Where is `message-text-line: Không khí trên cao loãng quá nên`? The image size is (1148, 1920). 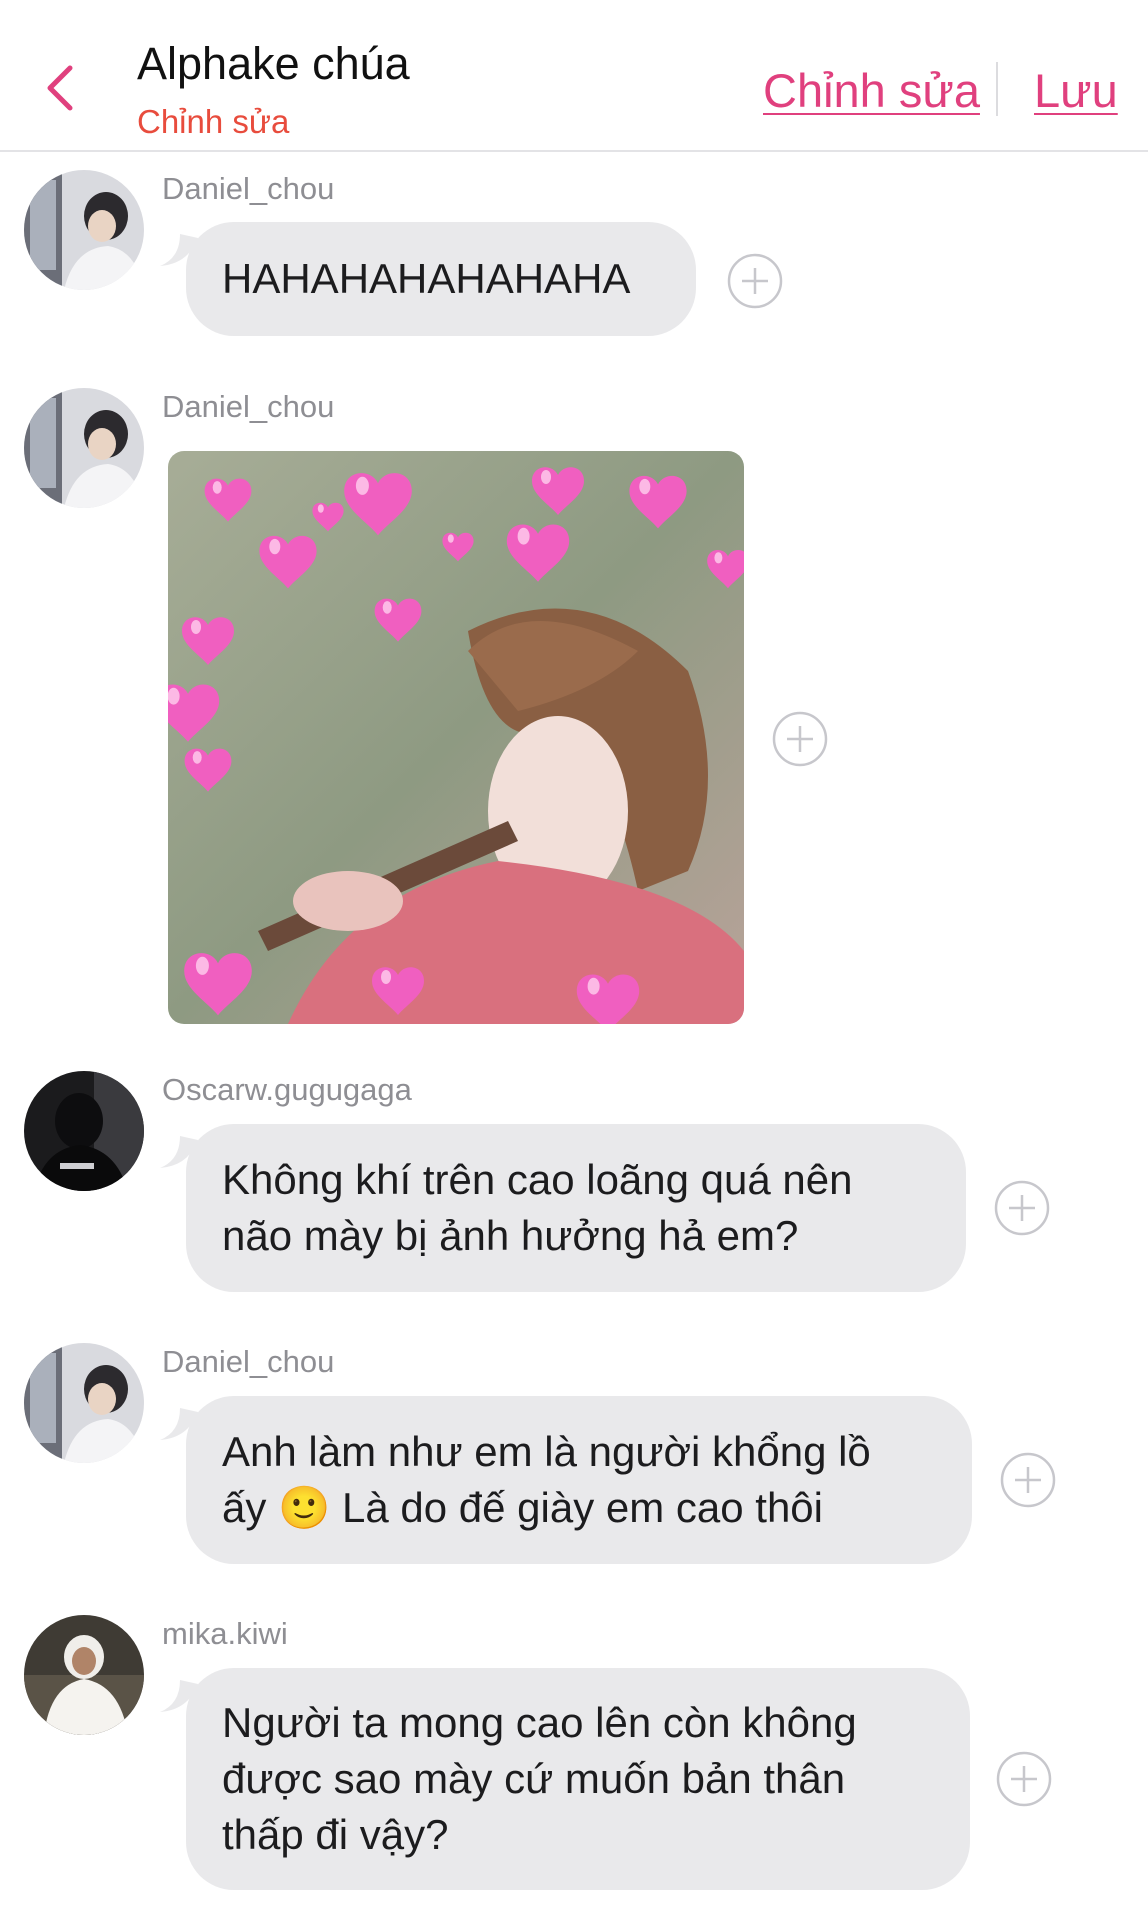 message-text-line: Không khí trên cao loãng quá nên is located at coordinates (537, 1179).